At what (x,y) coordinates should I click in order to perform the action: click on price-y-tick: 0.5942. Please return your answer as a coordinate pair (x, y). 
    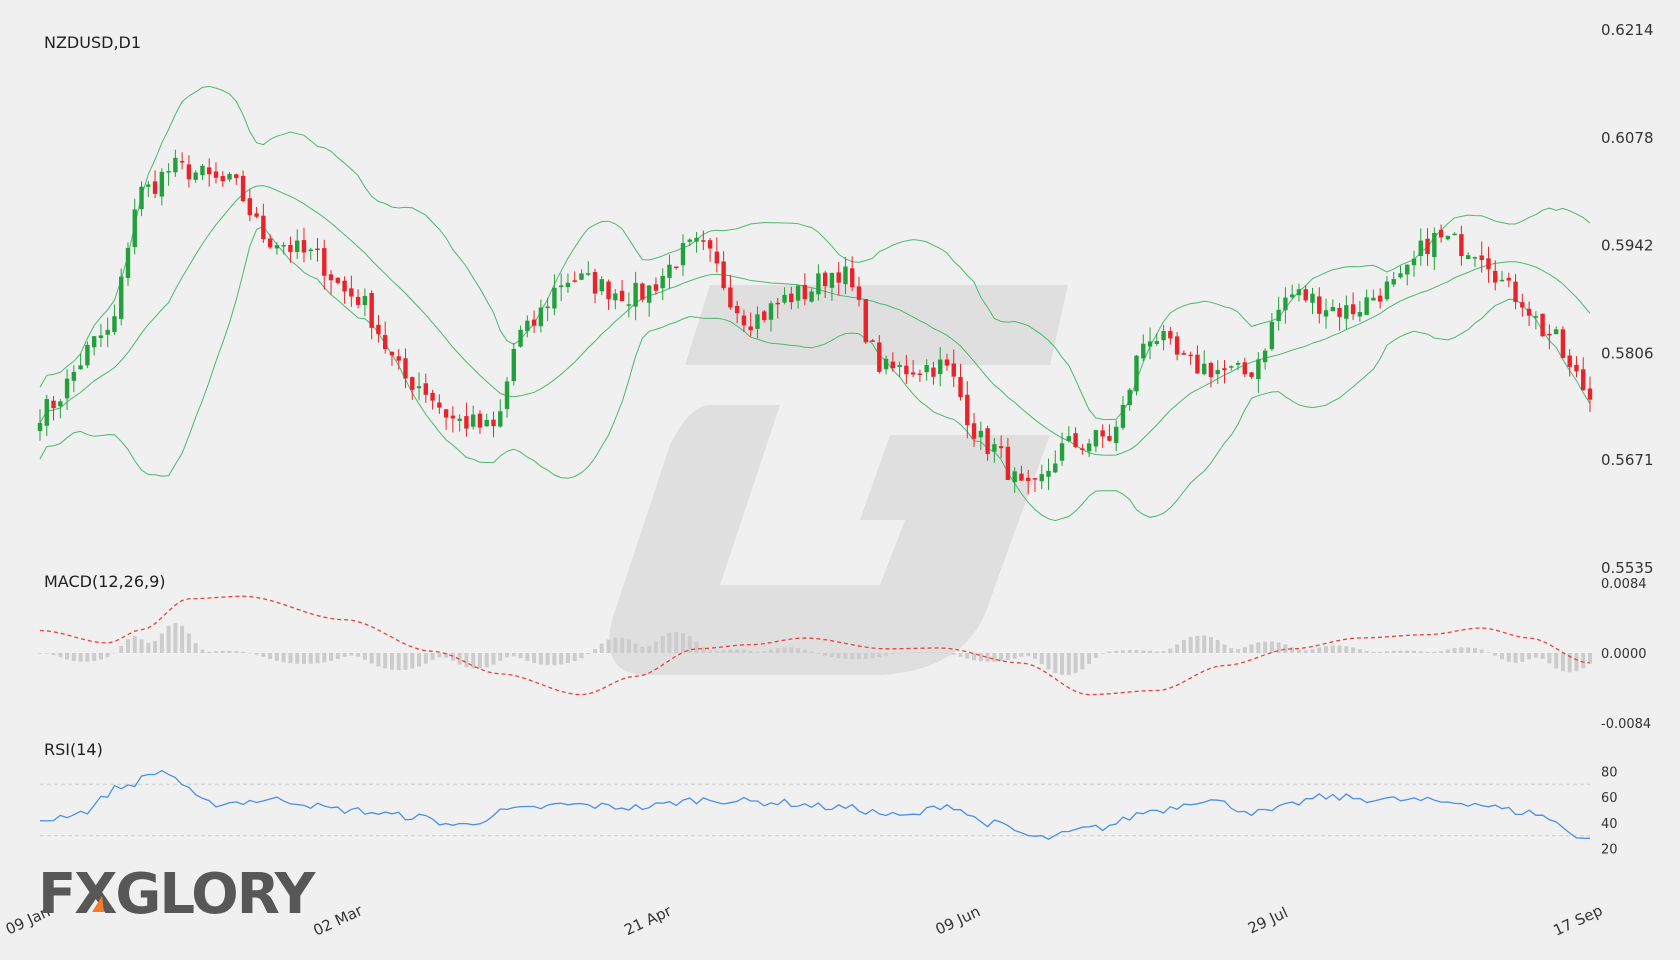
    Looking at the image, I should click on (1627, 246).